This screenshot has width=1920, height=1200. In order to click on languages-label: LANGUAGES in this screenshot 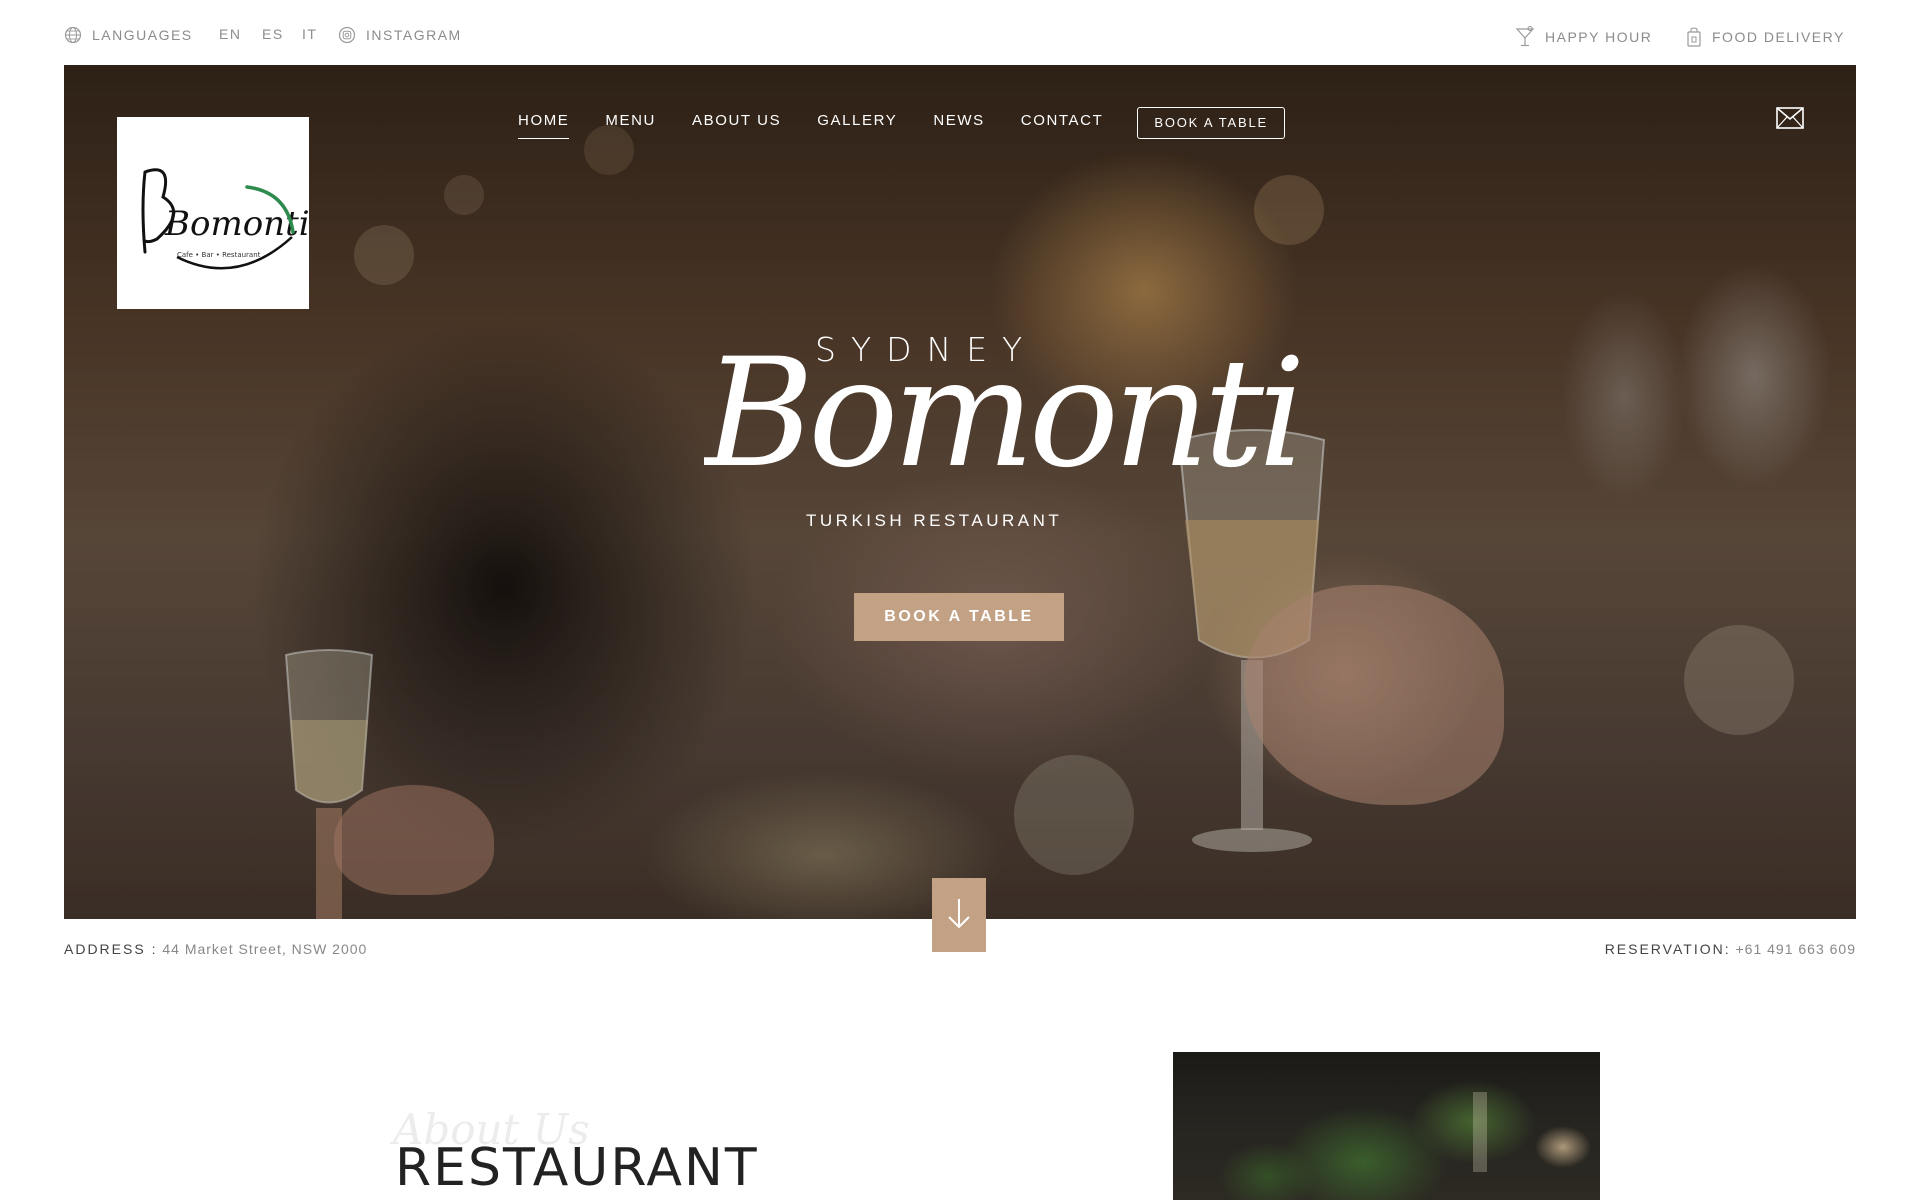, I will do `click(142, 35)`.